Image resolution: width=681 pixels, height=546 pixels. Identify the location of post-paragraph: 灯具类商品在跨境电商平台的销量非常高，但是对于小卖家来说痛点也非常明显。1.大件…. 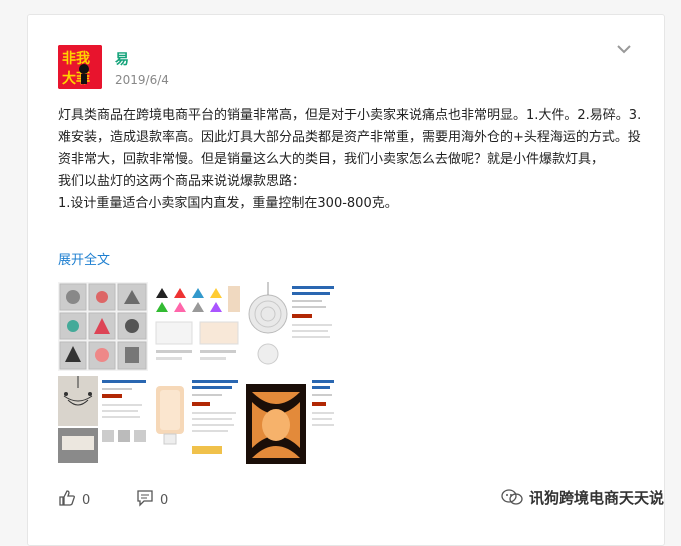
(350, 137).